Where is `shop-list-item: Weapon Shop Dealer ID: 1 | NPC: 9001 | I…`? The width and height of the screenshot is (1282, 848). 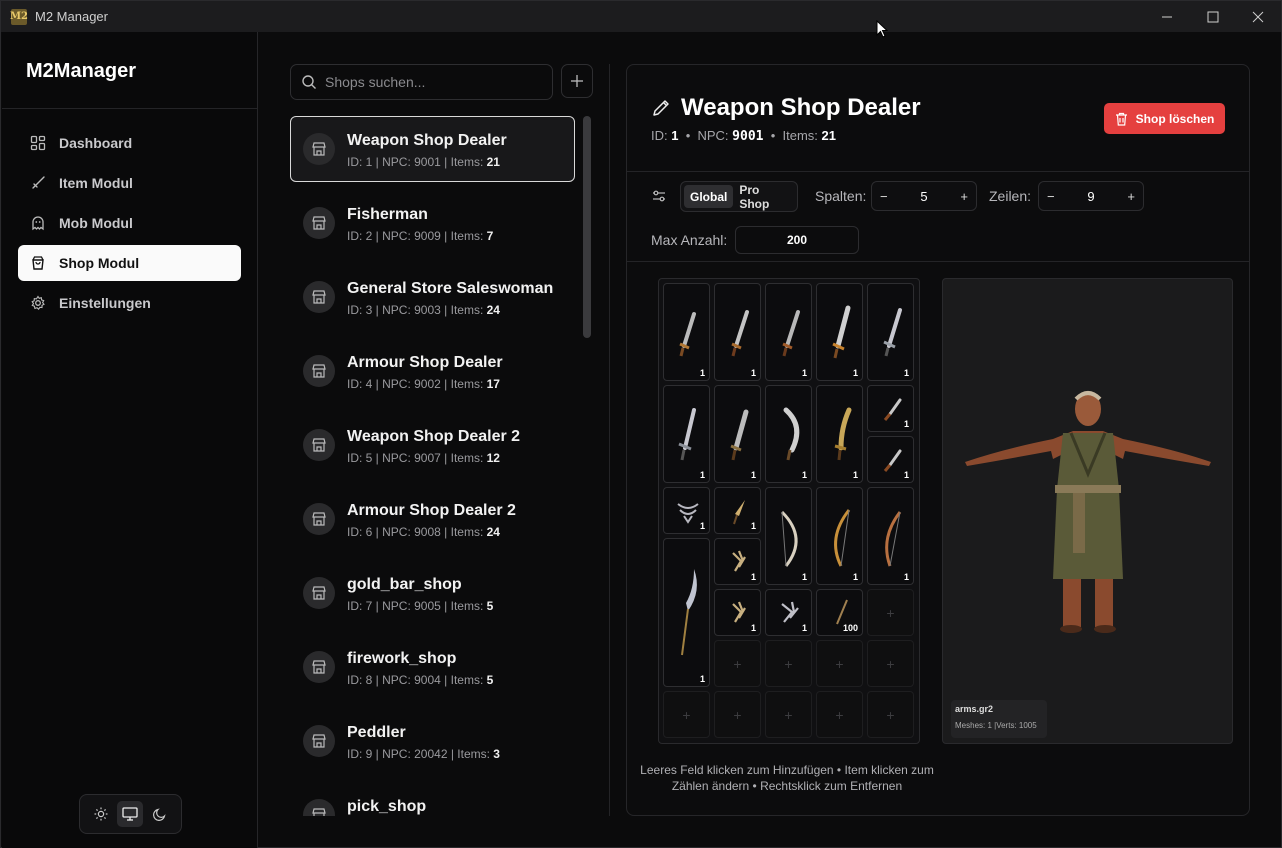
shop-list-item: Weapon Shop Dealer ID: 1 | NPC: 9001 | I… is located at coordinates (432, 149).